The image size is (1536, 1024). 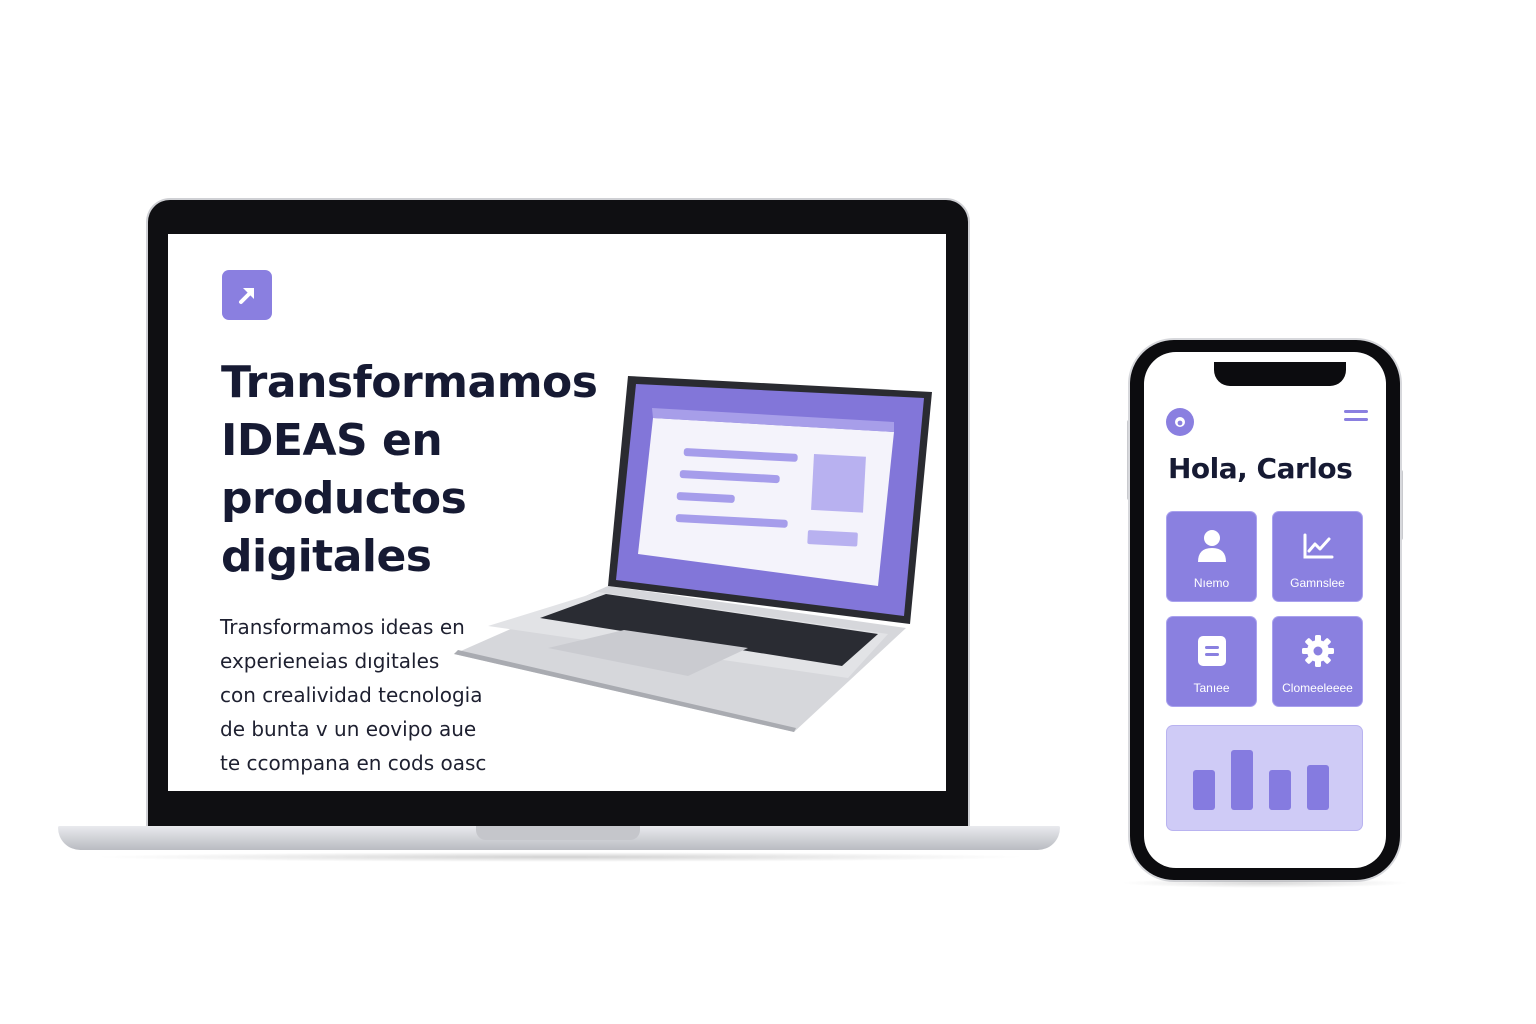 What do you see at coordinates (1211, 688) in the screenshot?
I see `tile-label: Tanıee` at bounding box center [1211, 688].